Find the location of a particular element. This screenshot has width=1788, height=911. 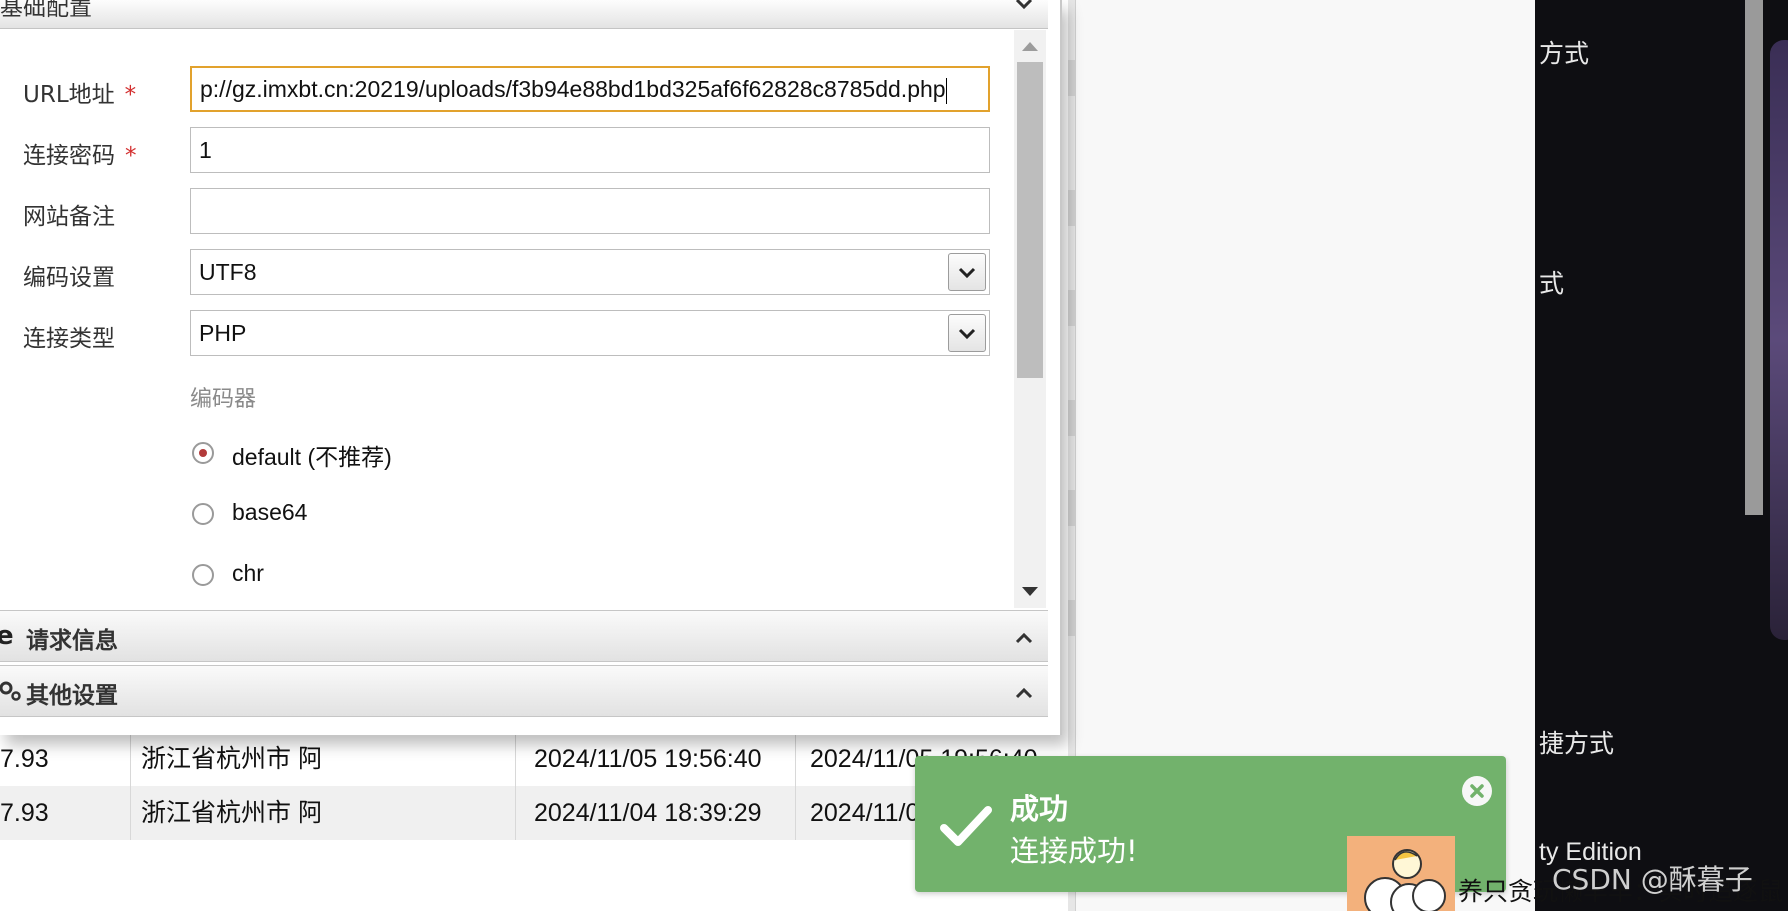

toast-message: 连接成功! is located at coordinates (1074, 851).